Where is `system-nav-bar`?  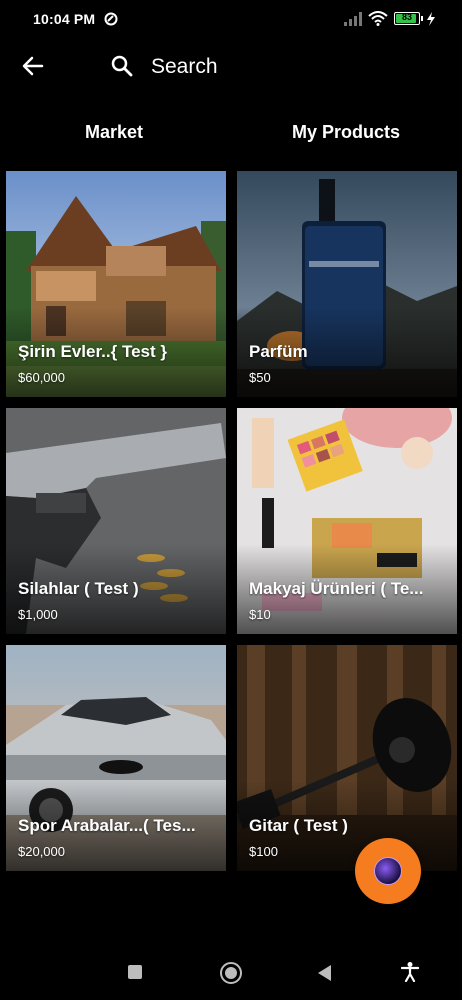
system-nav-bar is located at coordinates (231, 970).